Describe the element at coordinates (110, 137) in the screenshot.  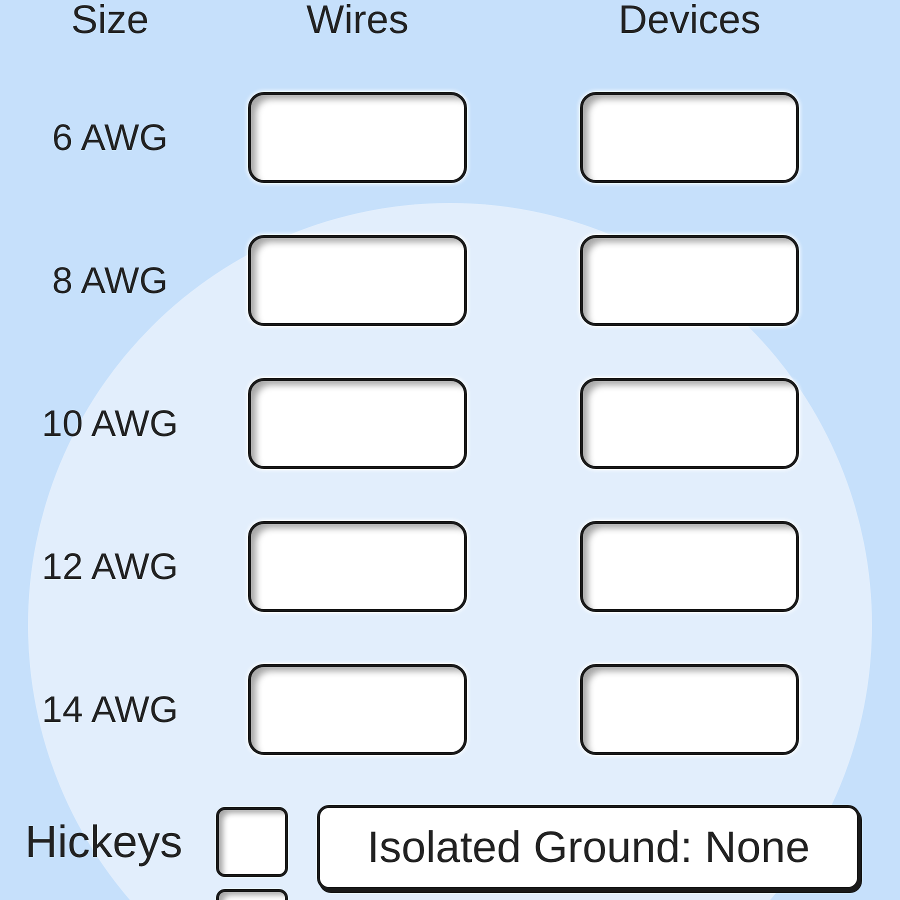
I see `wire-size-label: 6 AWG` at that location.